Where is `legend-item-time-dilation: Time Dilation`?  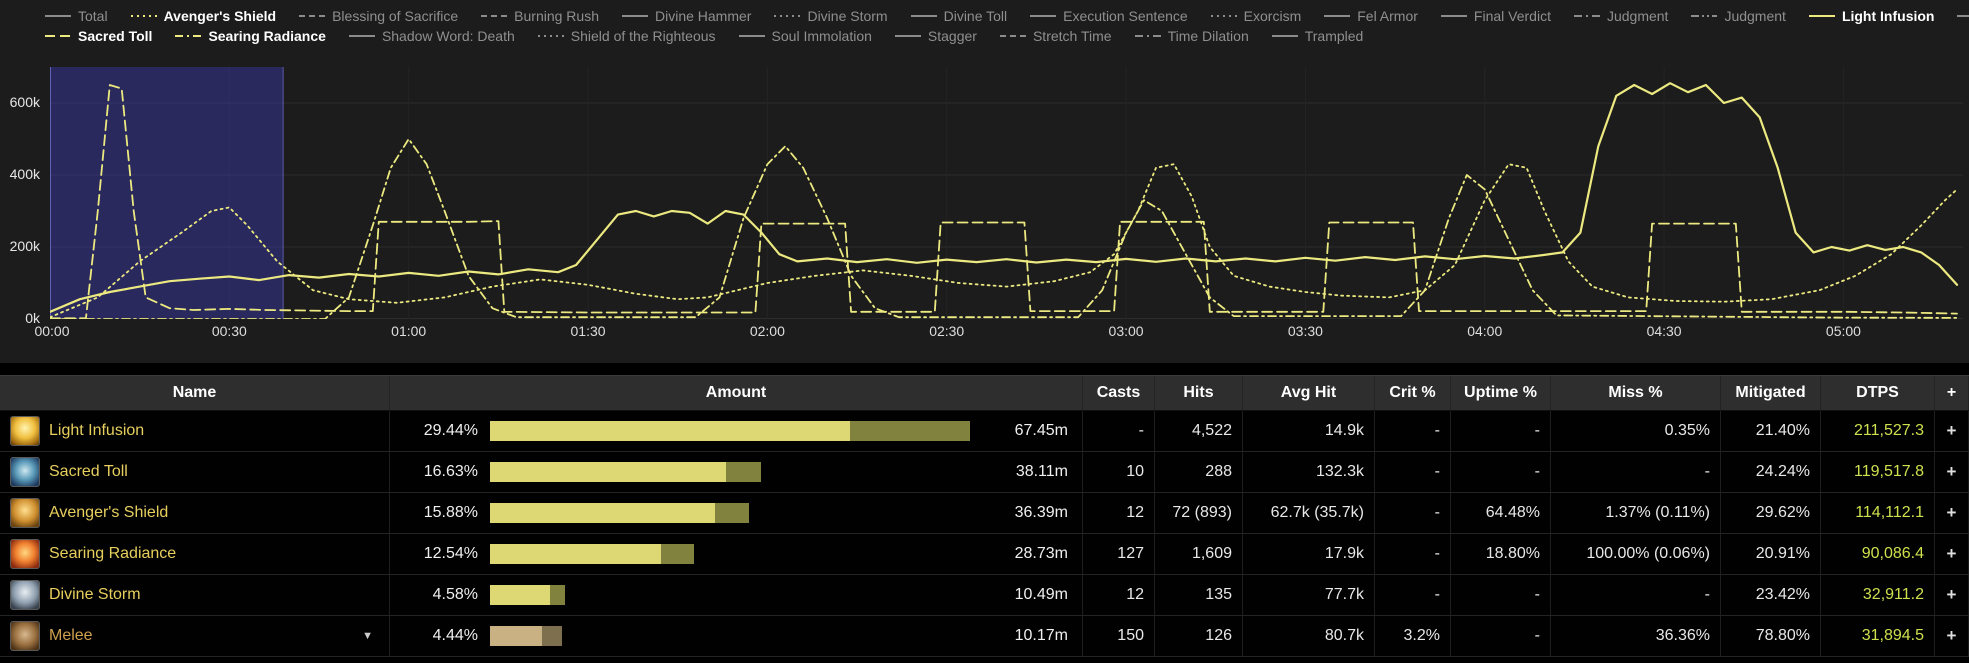 legend-item-time-dilation: Time Dilation is located at coordinates (1191, 36).